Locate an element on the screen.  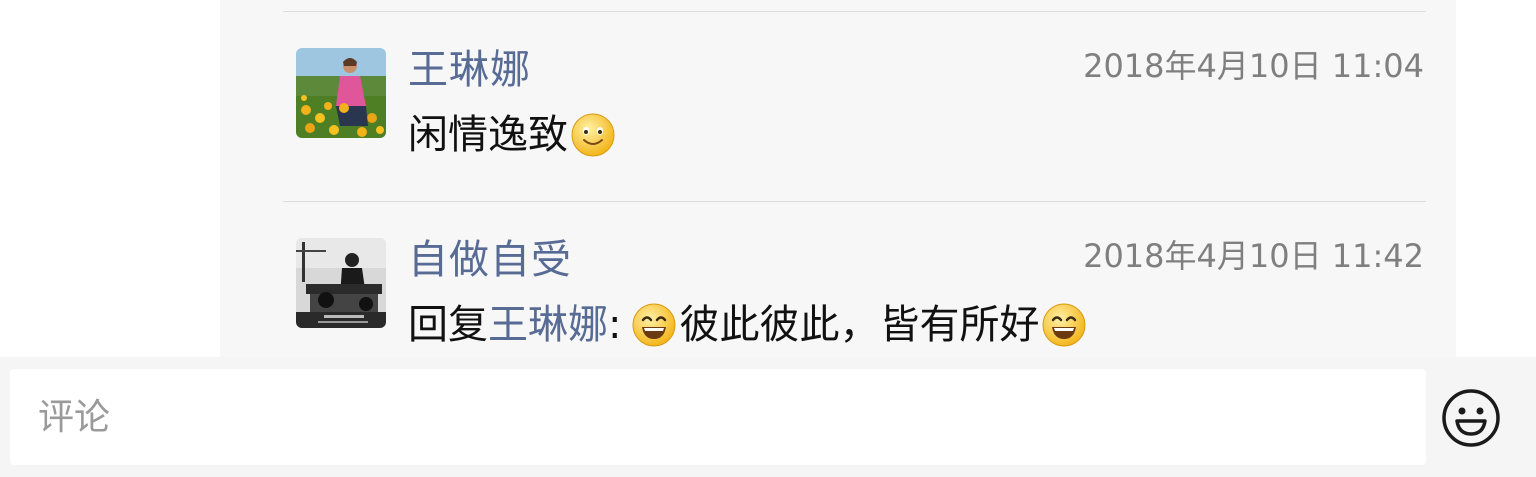
smiley-outline-icon is located at coordinates (1471, 418).